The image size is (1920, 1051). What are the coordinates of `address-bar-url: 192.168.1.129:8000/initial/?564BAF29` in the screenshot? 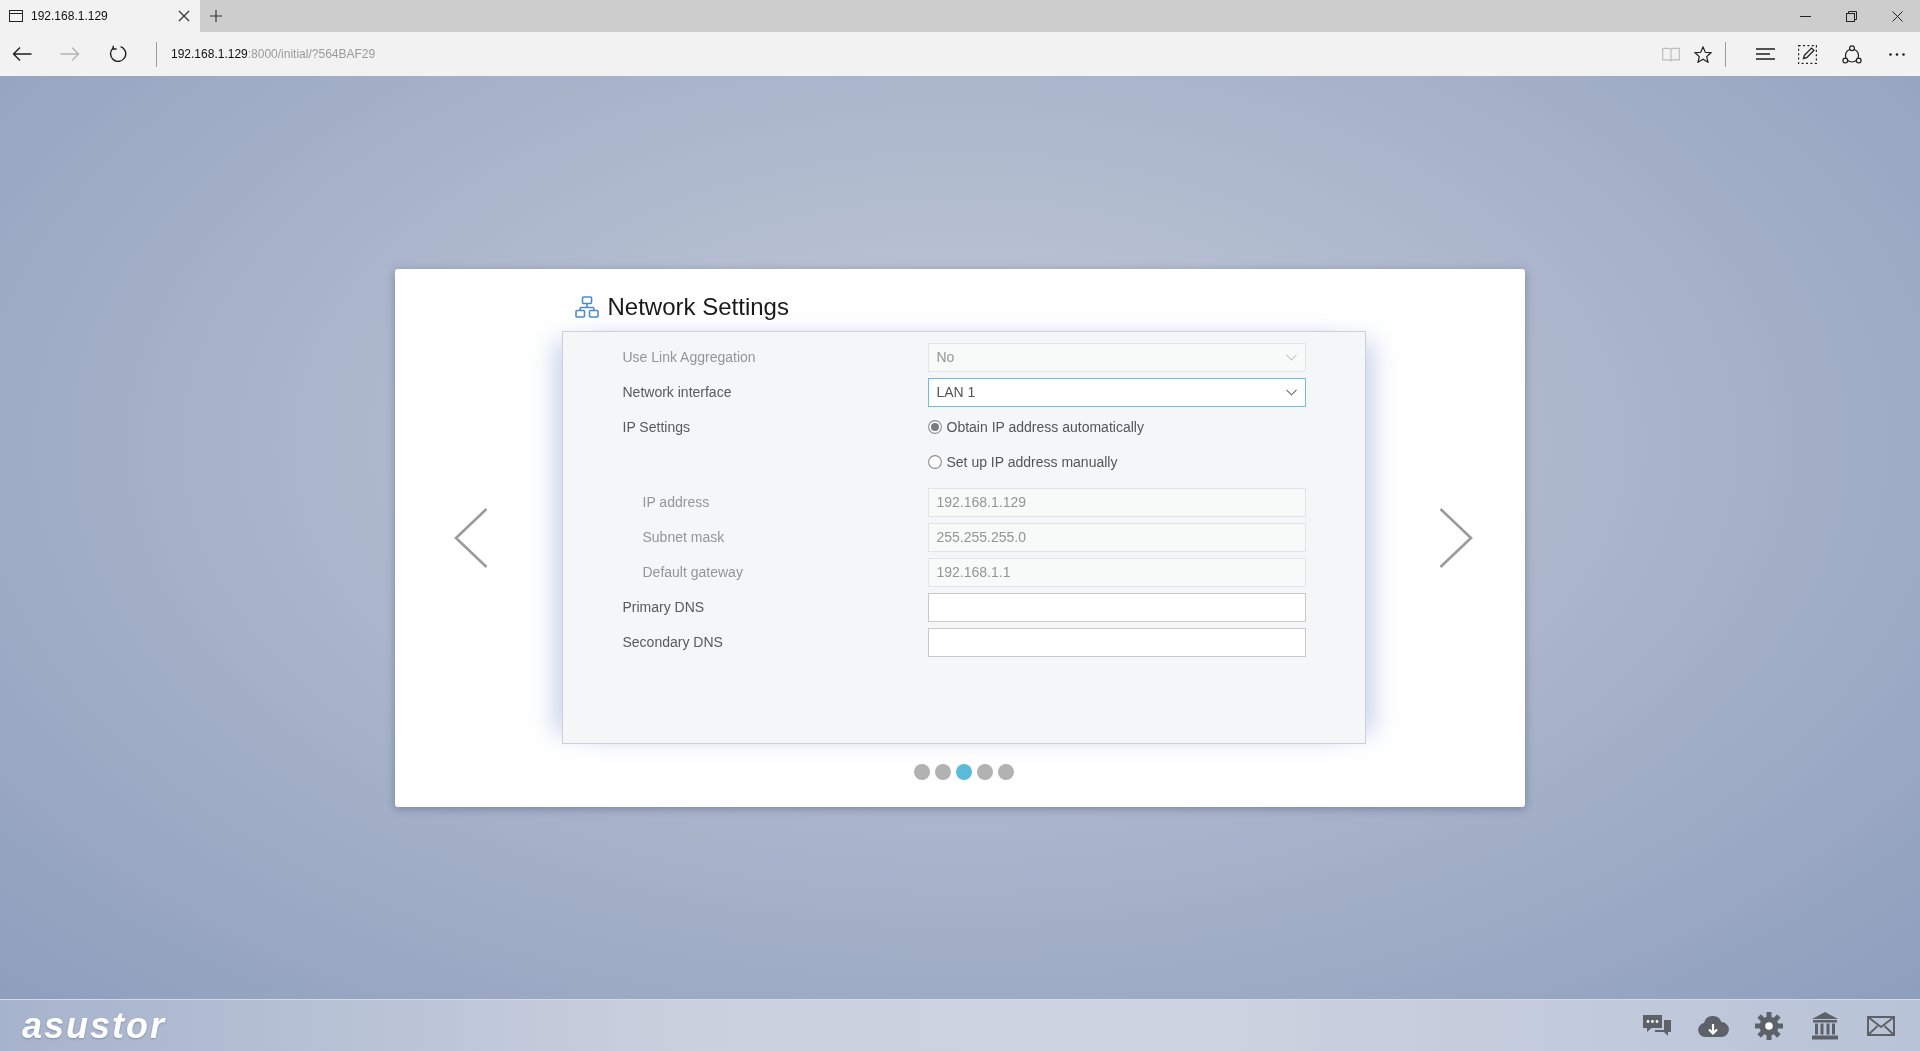 It's located at (273, 54).